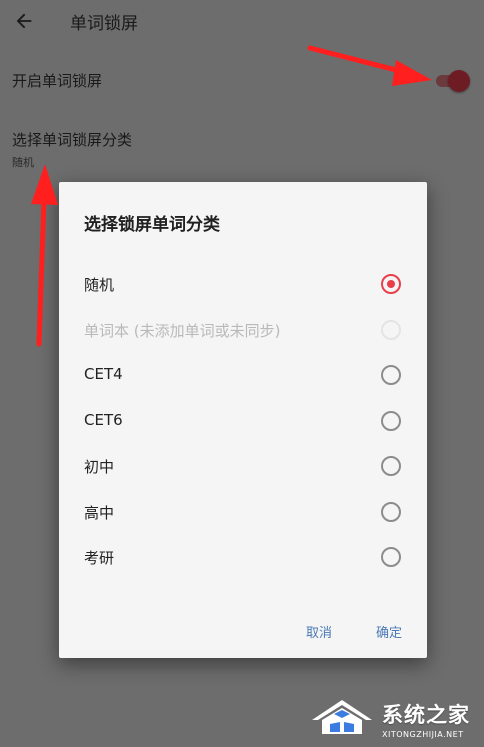 The image size is (484, 747). Describe the element at coordinates (182, 331) in the screenshot. I see `option-label: 单词本 (未添加单词或未同步)` at that location.